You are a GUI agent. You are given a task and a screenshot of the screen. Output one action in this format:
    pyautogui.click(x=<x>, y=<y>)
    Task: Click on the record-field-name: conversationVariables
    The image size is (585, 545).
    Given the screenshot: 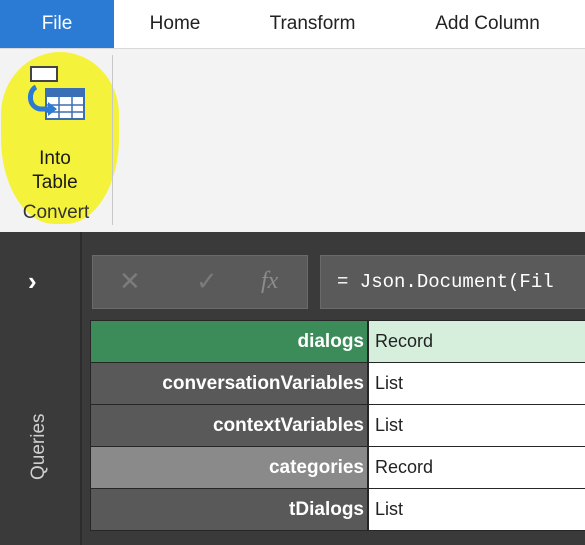 What is the action you would take?
    pyautogui.click(x=229, y=383)
    